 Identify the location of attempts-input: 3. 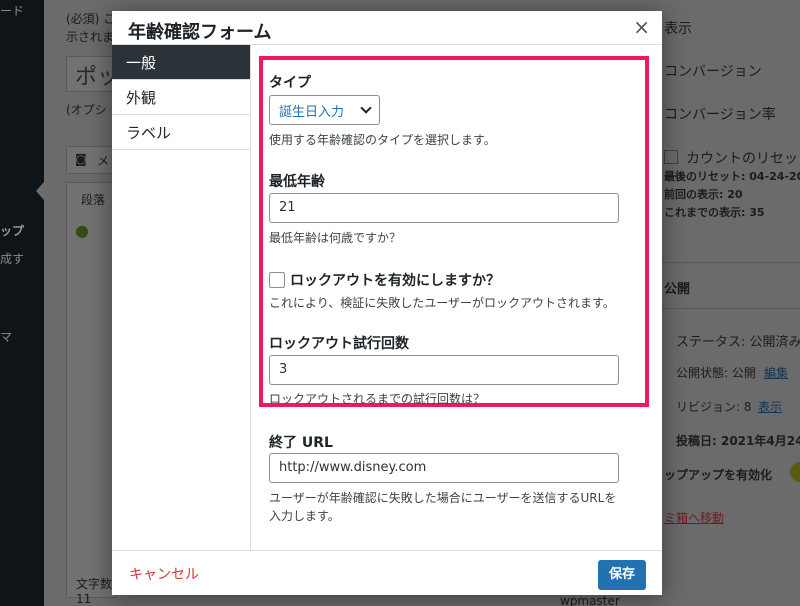
(444, 370).